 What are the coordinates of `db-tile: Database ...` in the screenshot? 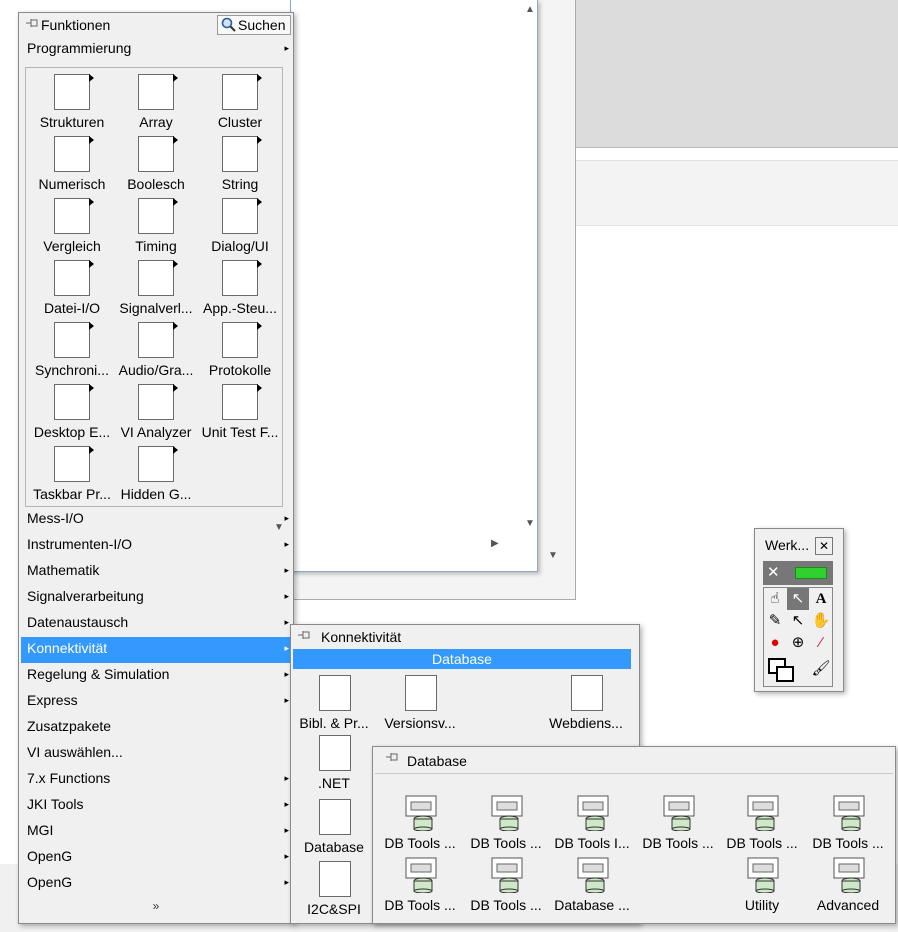 It's located at (592, 886).